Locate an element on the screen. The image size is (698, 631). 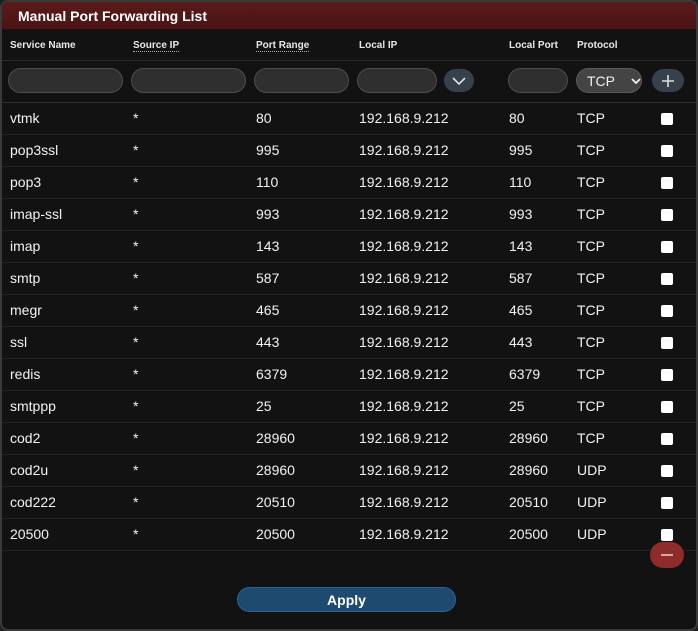
service-name-cell: cod2 is located at coordinates (25, 438).